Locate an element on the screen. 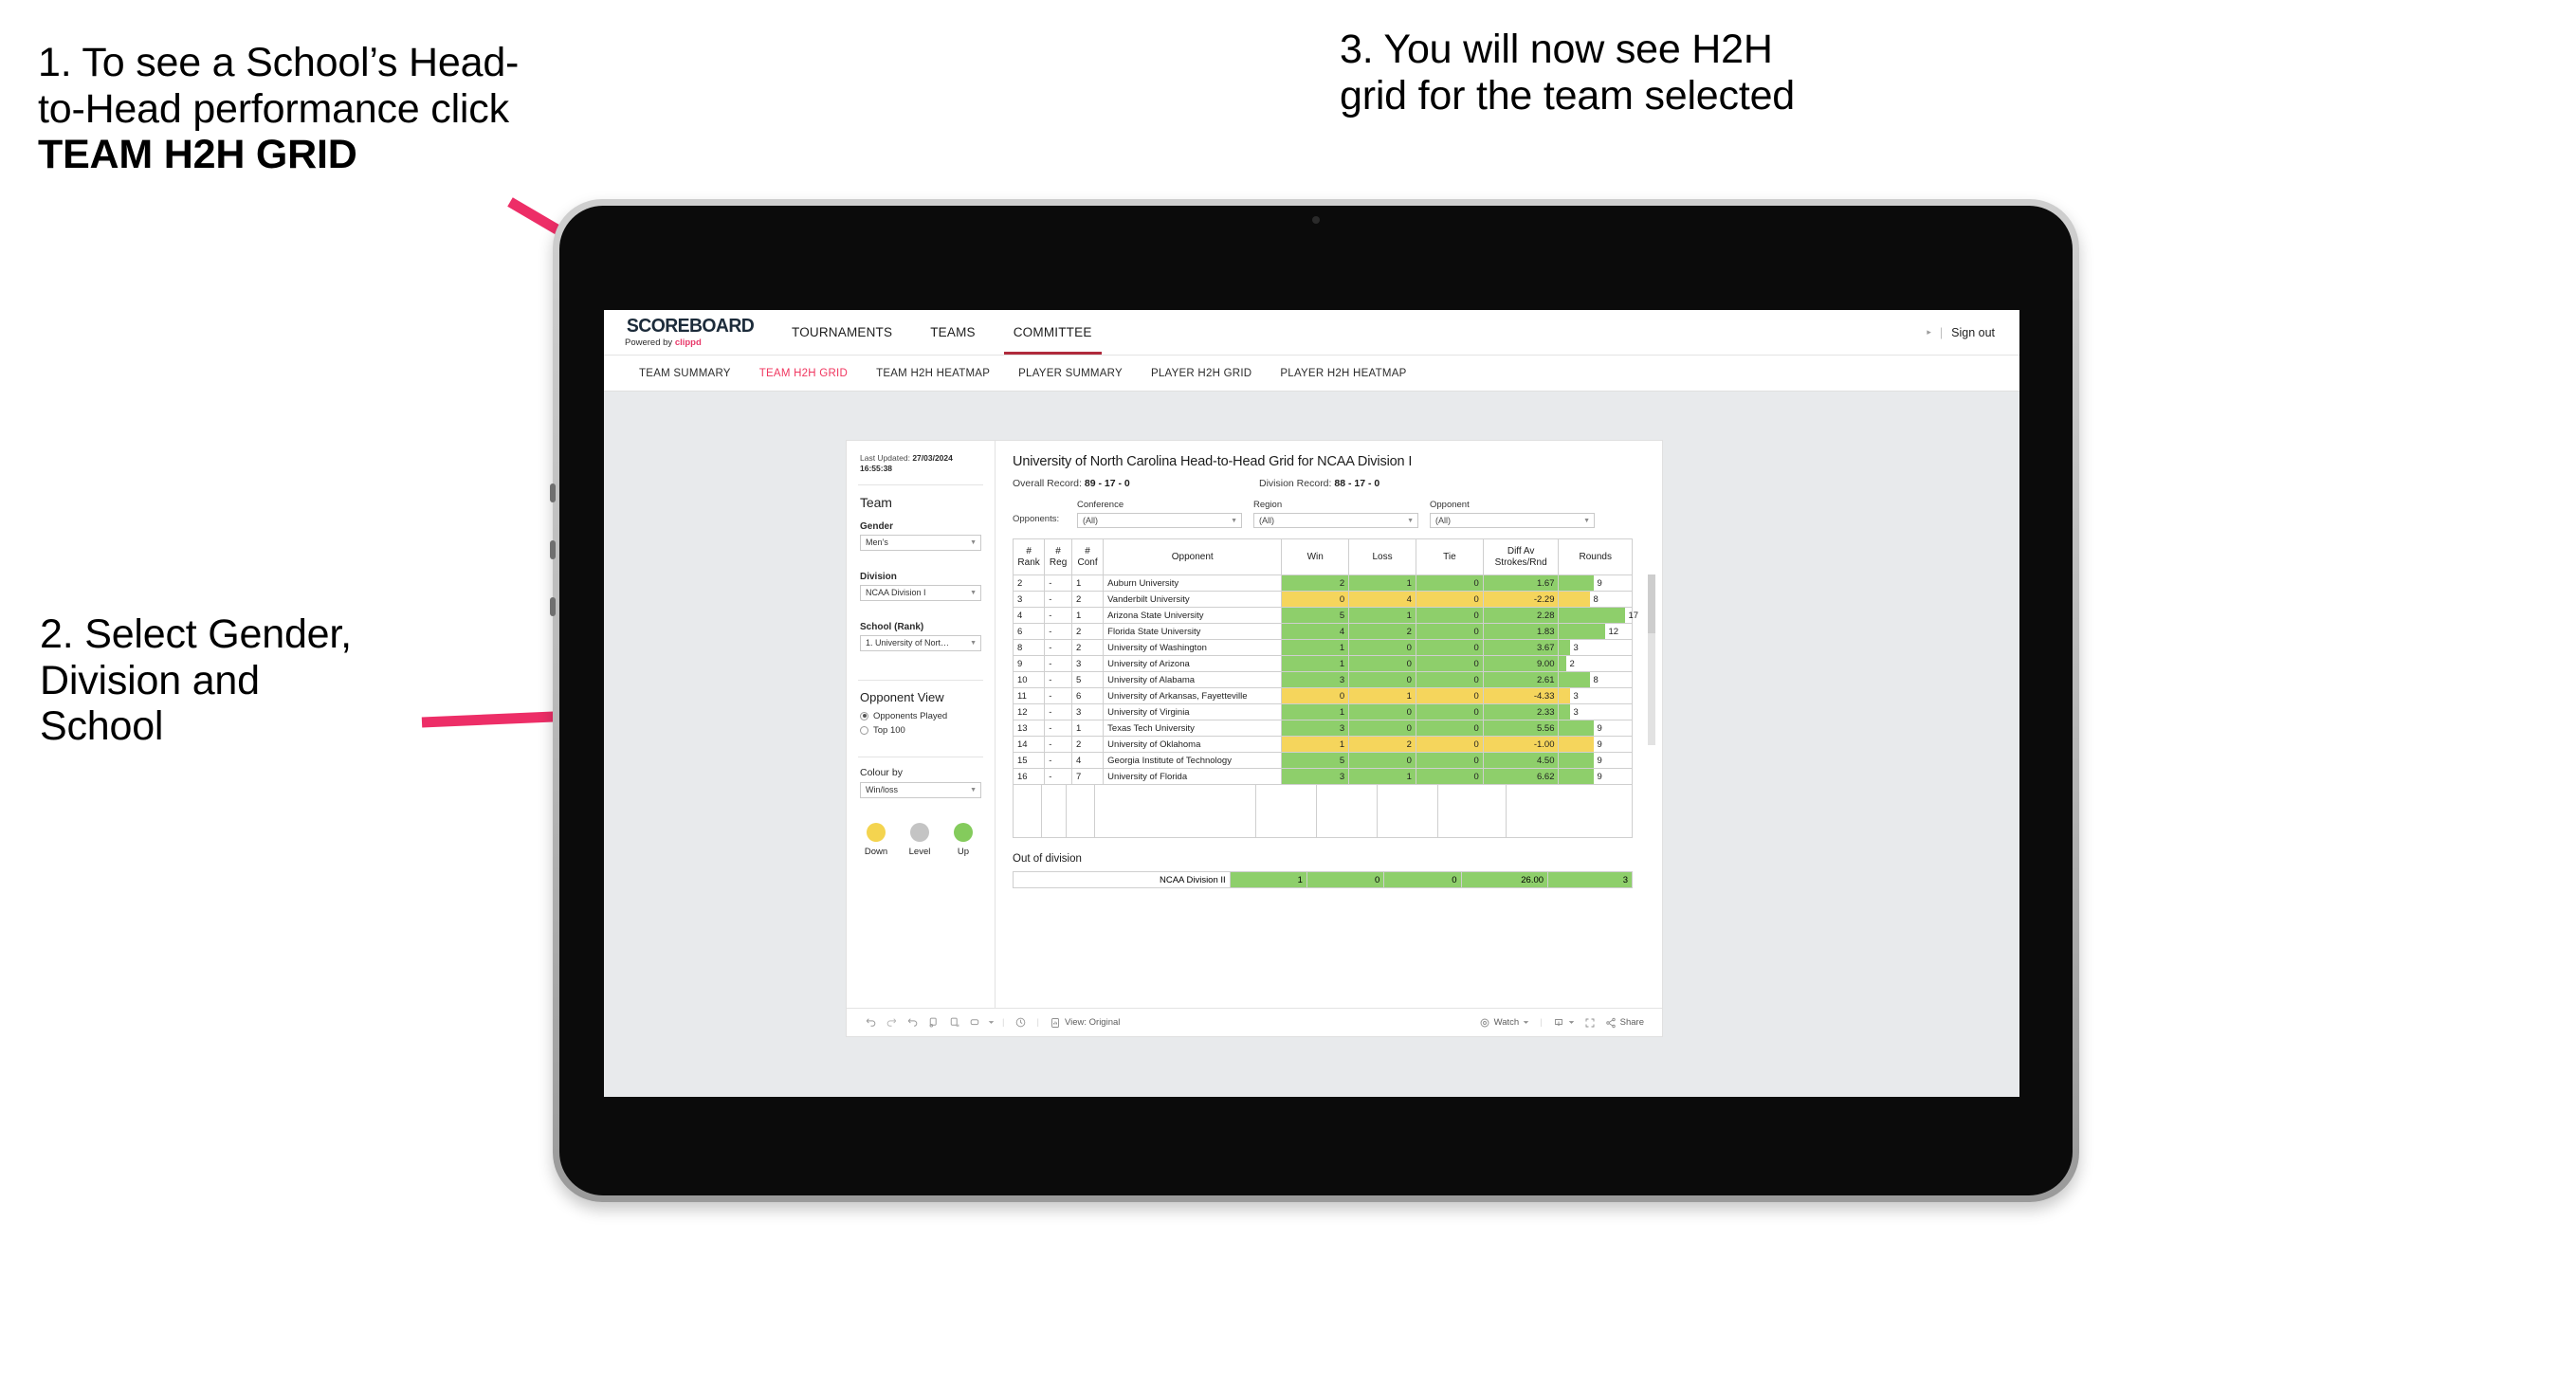  history-icon is located at coordinates (1020, 1022).